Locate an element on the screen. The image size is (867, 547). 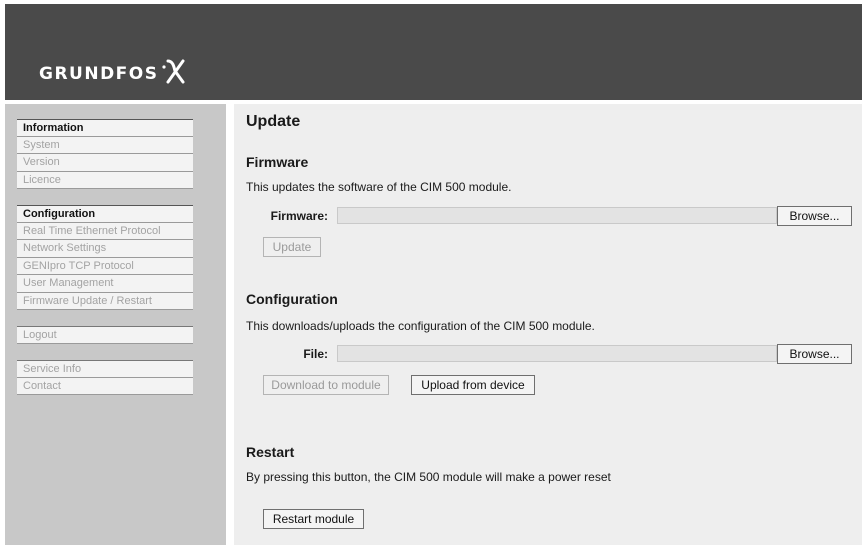
nav-item-contact: Contact is located at coordinates (105, 386).